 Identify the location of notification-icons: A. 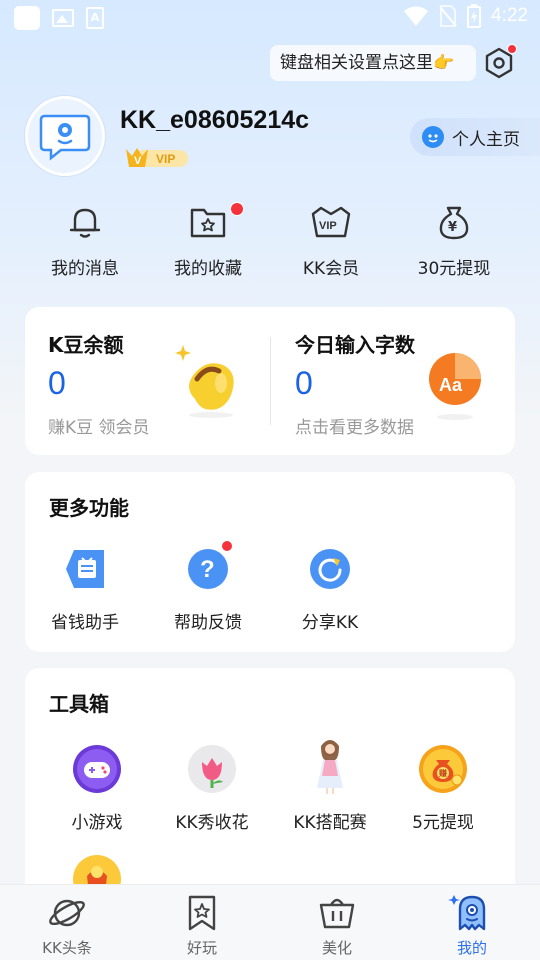
(59, 18).